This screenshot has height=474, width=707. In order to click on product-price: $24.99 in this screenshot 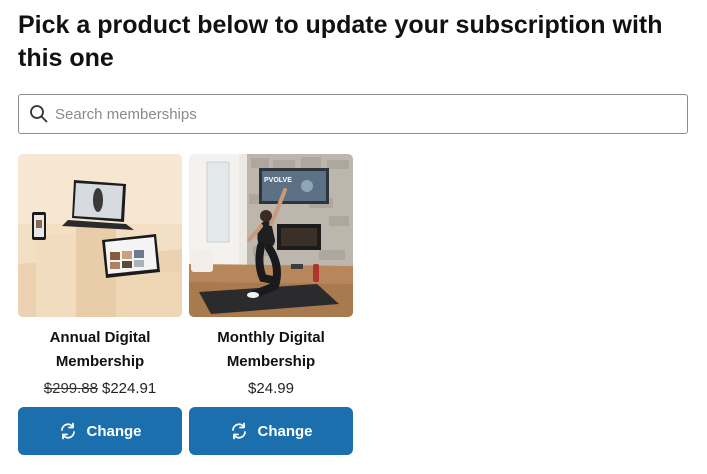, I will do `click(271, 389)`.